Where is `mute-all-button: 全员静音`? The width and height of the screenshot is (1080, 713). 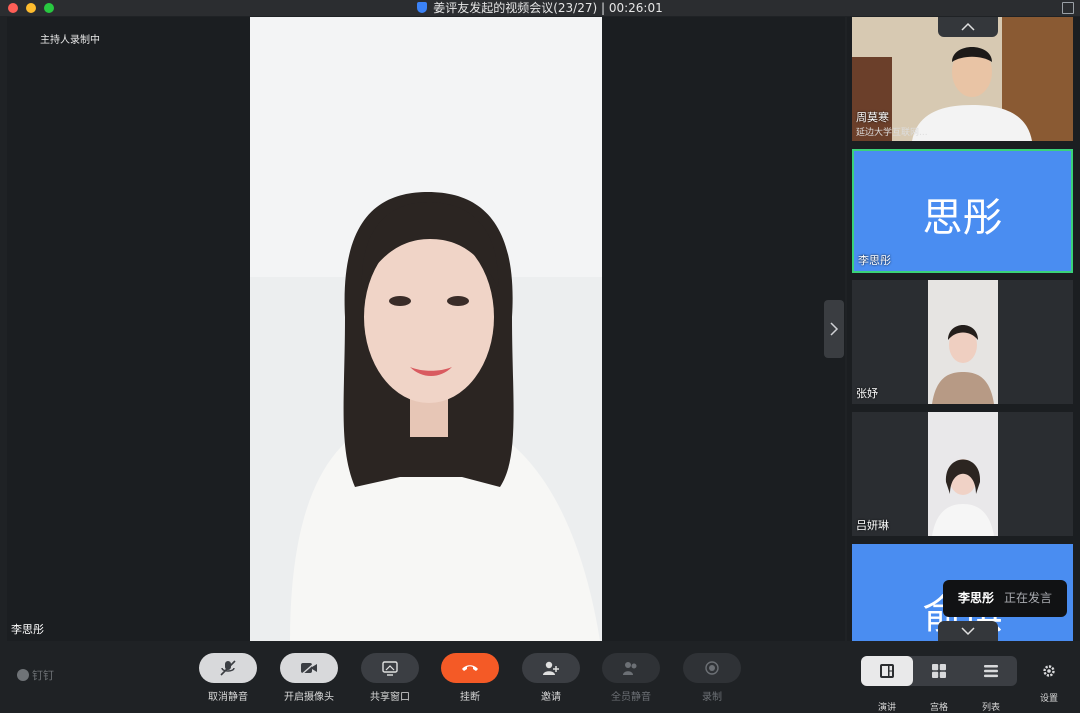 mute-all-button: 全员静音 is located at coordinates (631, 678).